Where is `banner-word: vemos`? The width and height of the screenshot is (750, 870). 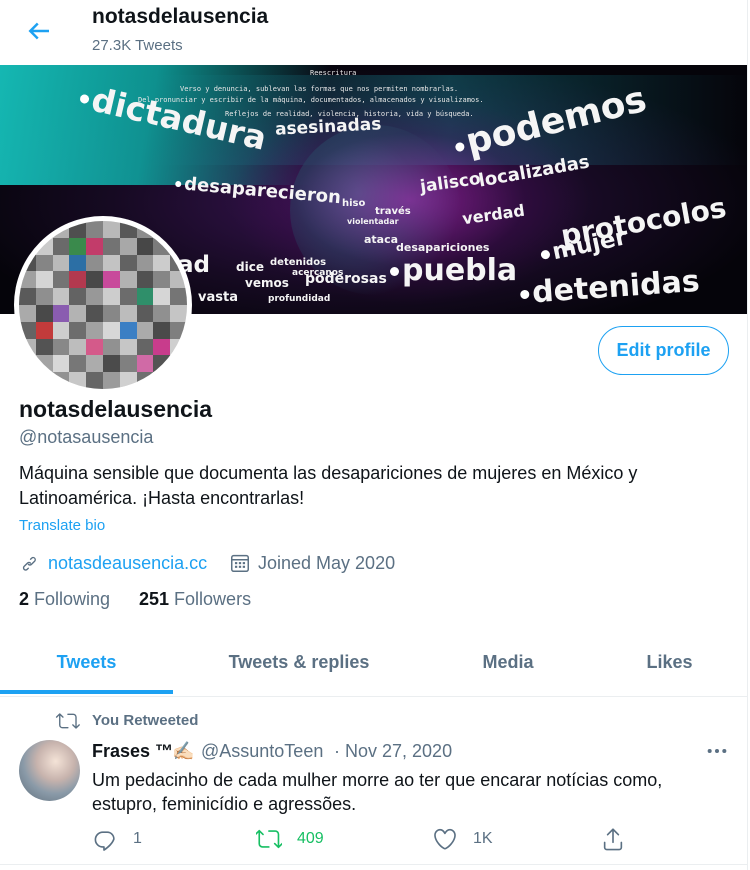
banner-word: vemos is located at coordinates (267, 283).